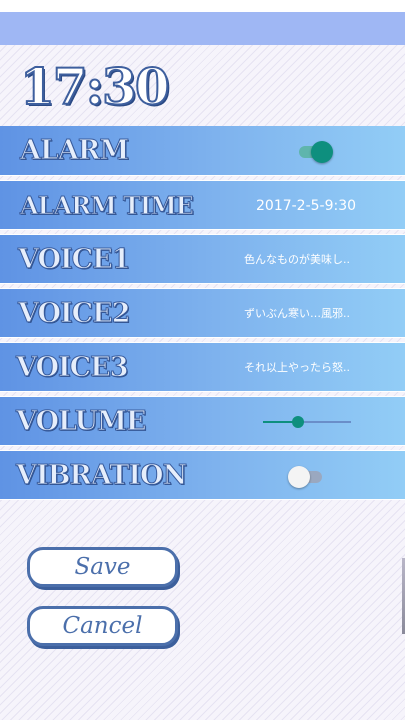 The width and height of the screenshot is (405, 720). What do you see at coordinates (202, 259) in the screenshot?
I see `setting-row-voice1: VOICE1 色んなものが美味し..` at bounding box center [202, 259].